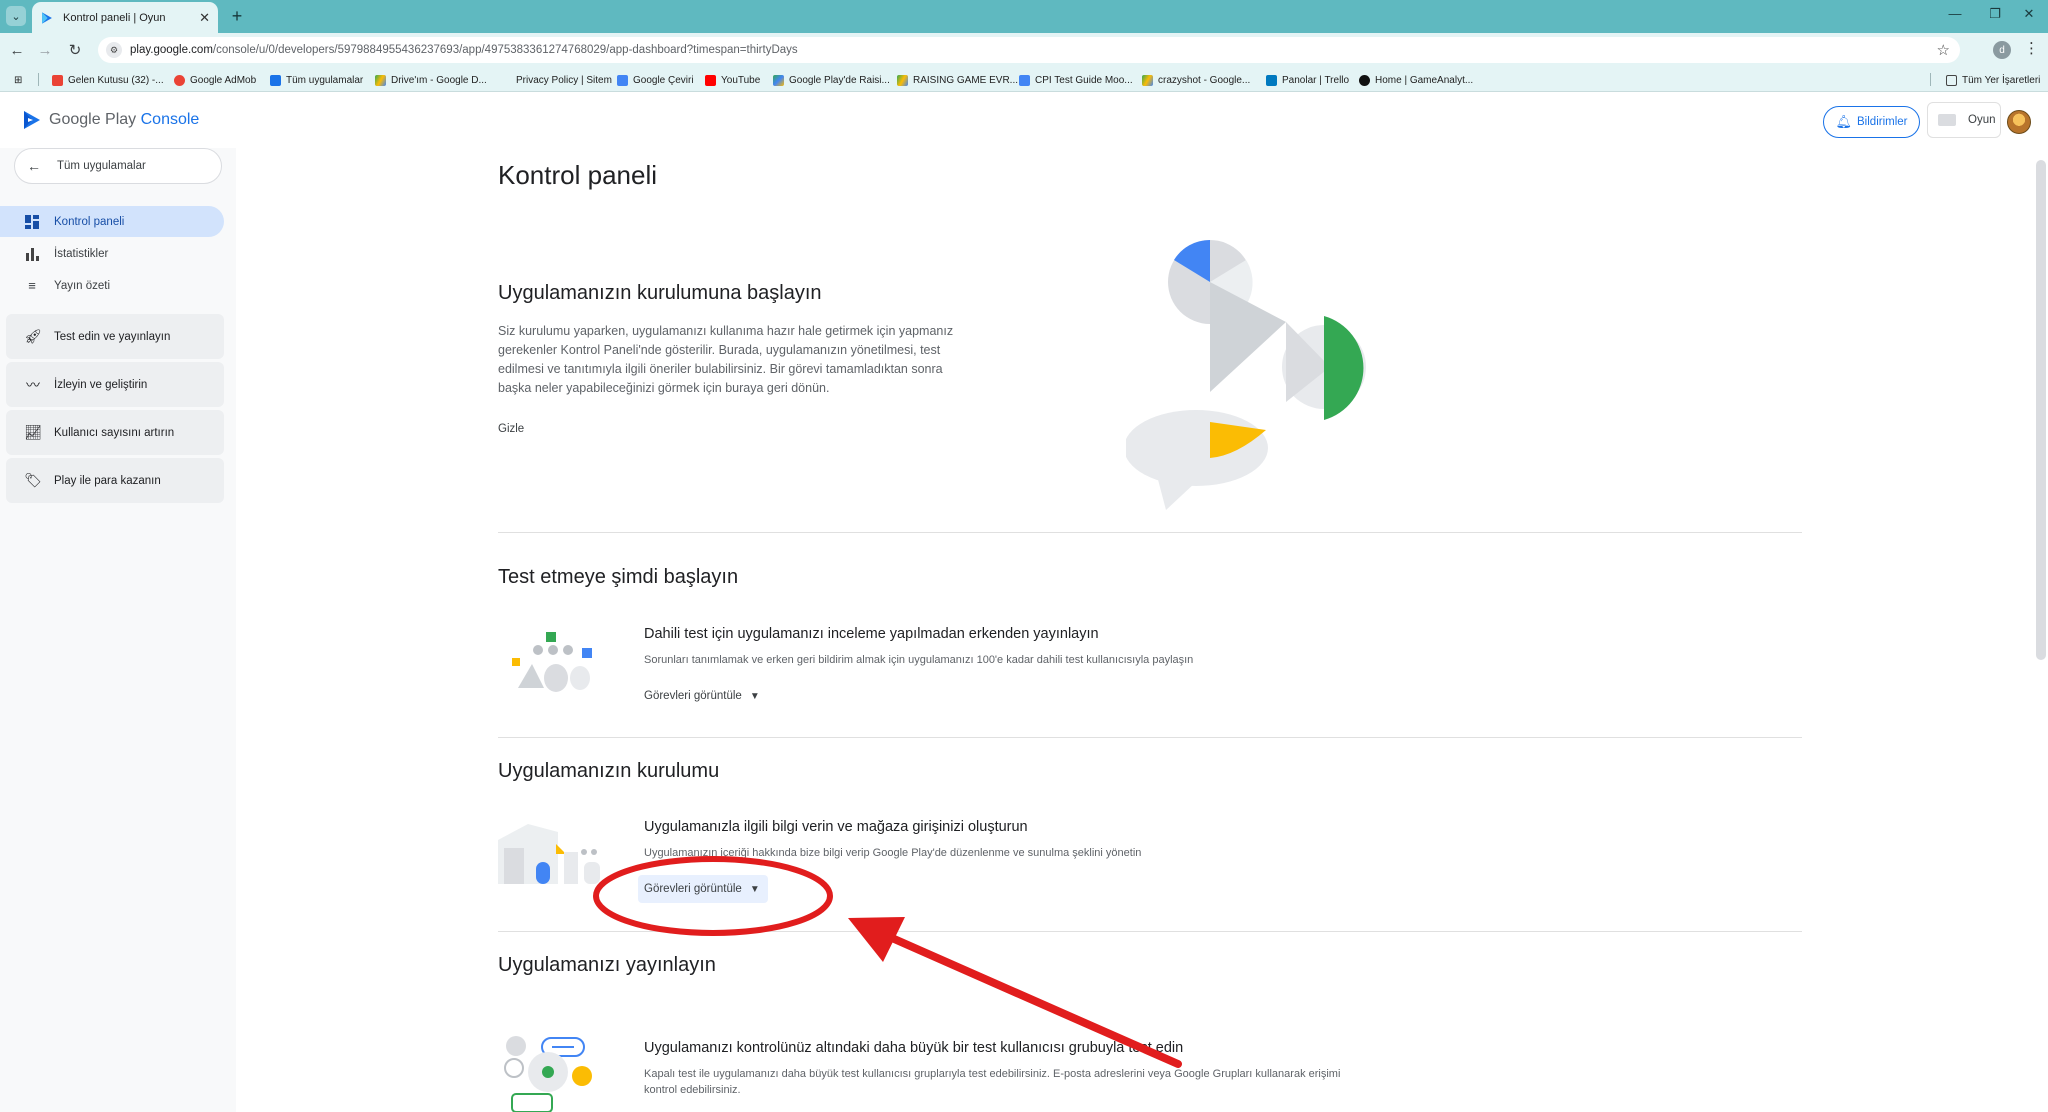 The image size is (2048, 1112). What do you see at coordinates (75, 50) in the screenshot?
I see `reload-icon: ↻` at bounding box center [75, 50].